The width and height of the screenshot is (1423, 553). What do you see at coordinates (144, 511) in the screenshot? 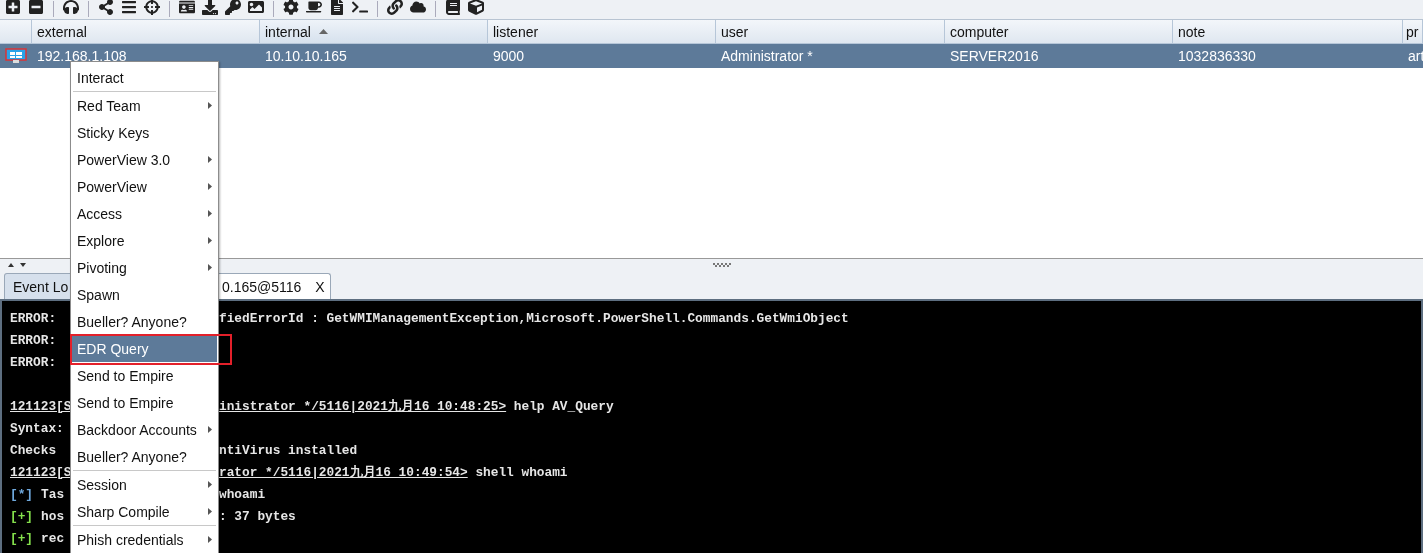
I see `menu-item: Sharp Compile` at bounding box center [144, 511].